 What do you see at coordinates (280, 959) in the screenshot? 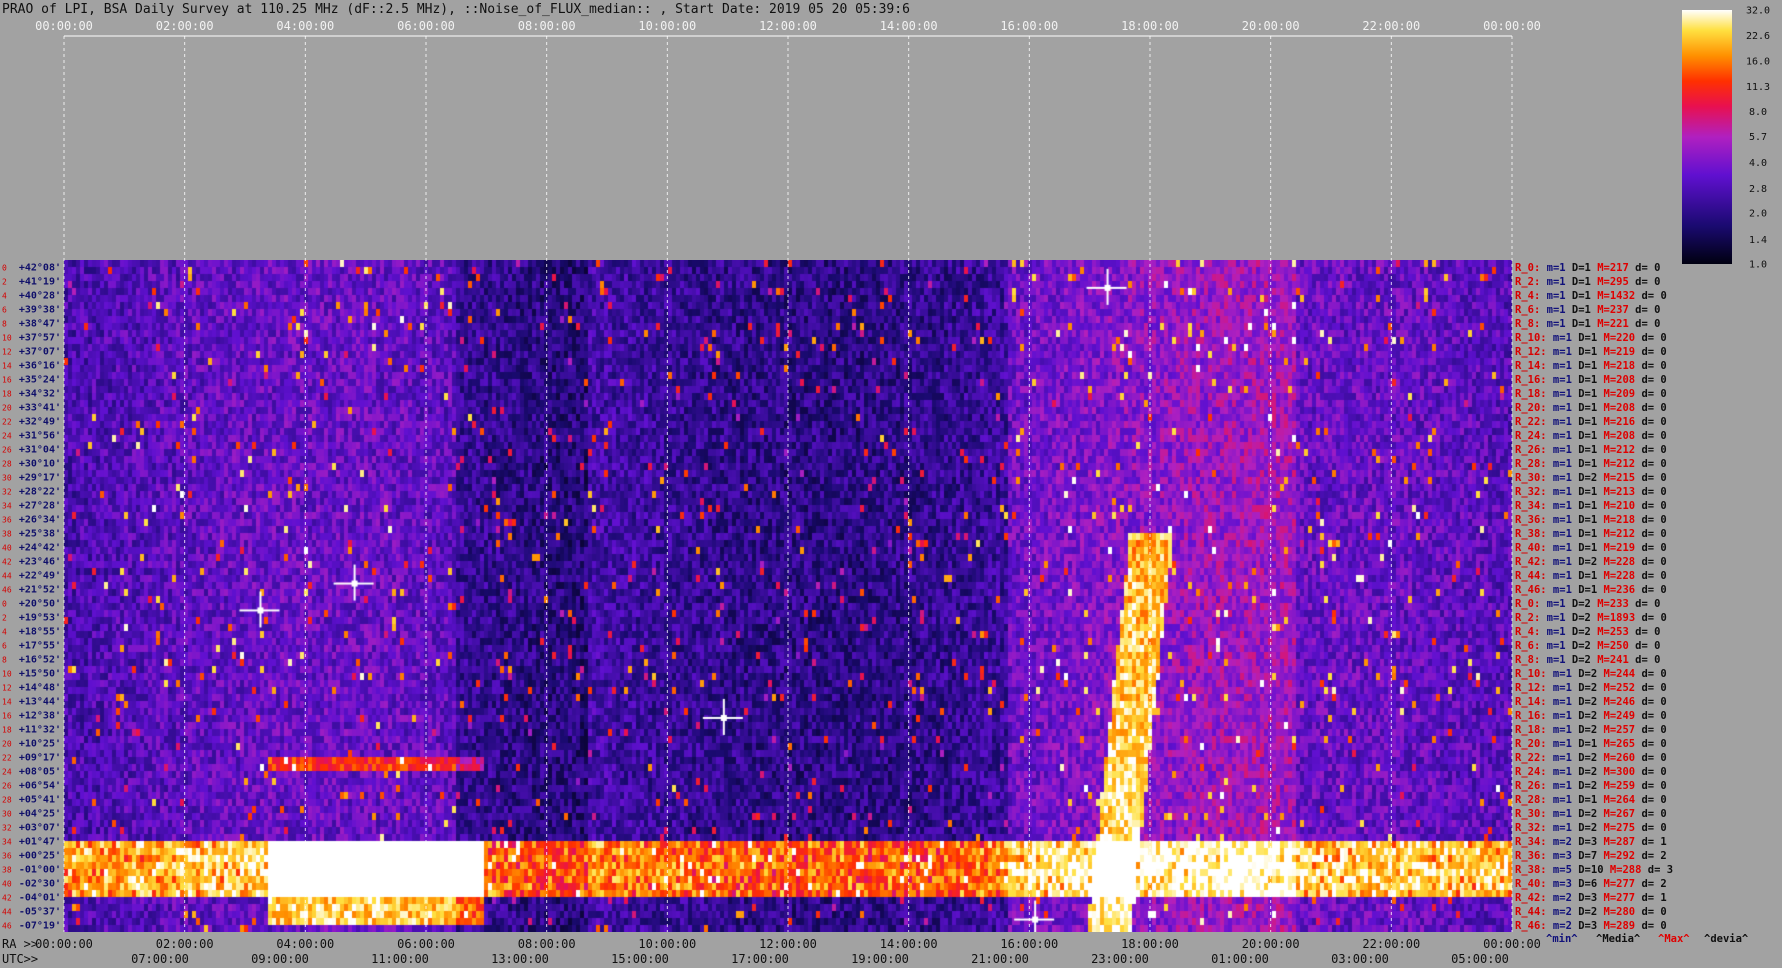
I see `utc-tick-label: 09:00:00` at bounding box center [280, 959].